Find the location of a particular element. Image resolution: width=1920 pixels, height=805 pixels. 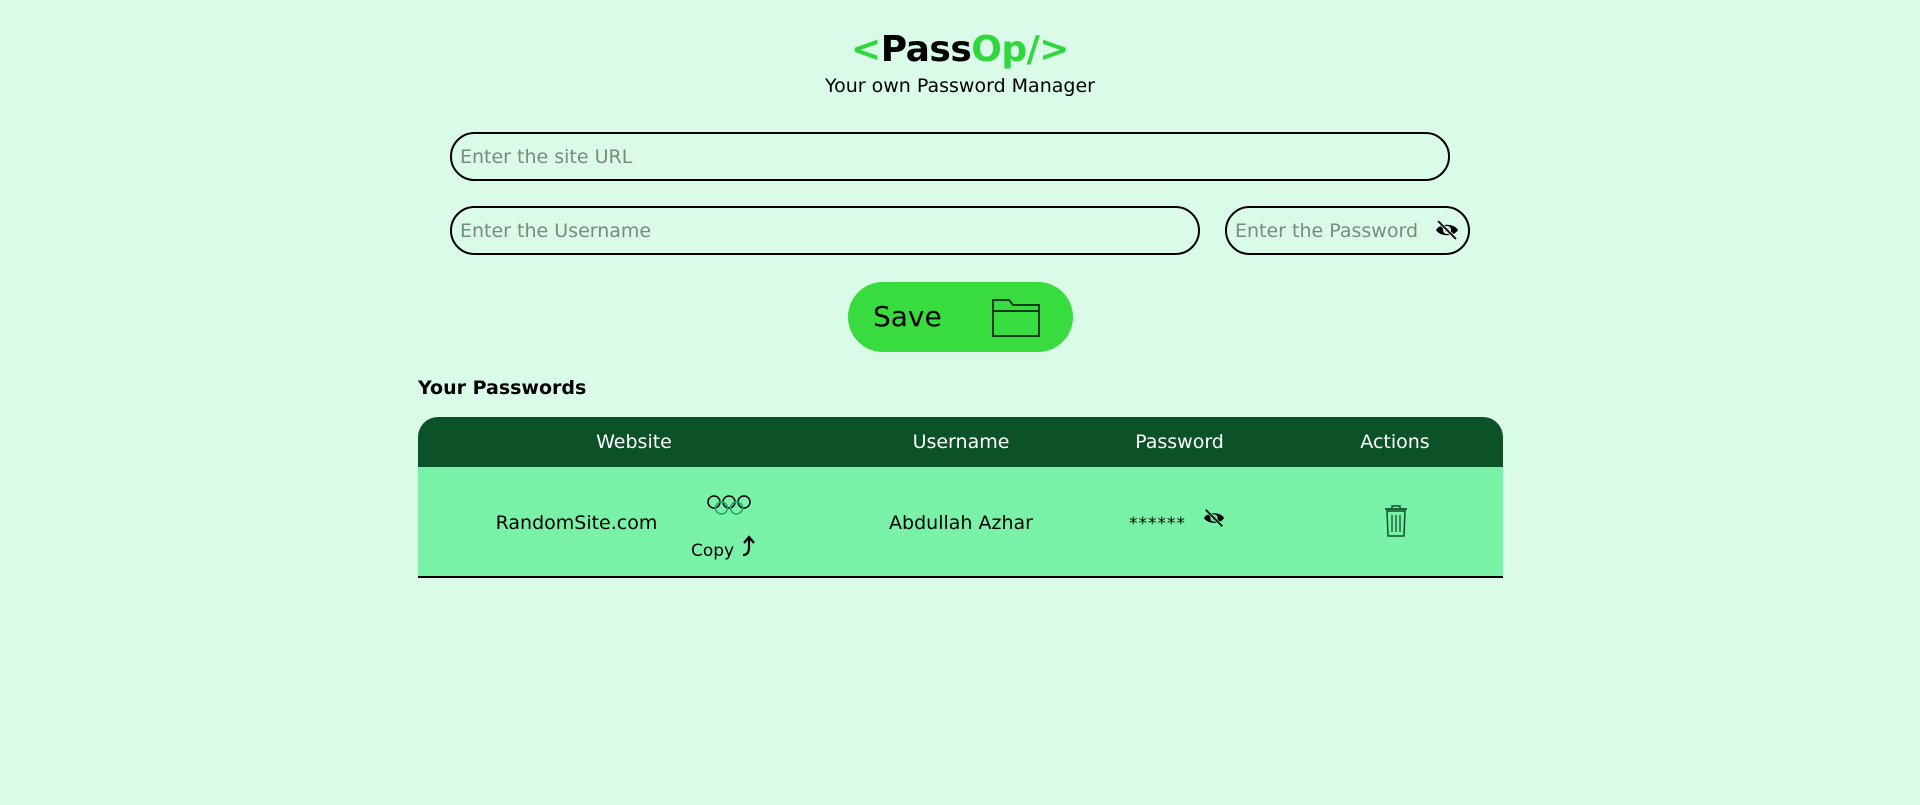

row-website: RandomSite.com is located at coordinates (576, 523).